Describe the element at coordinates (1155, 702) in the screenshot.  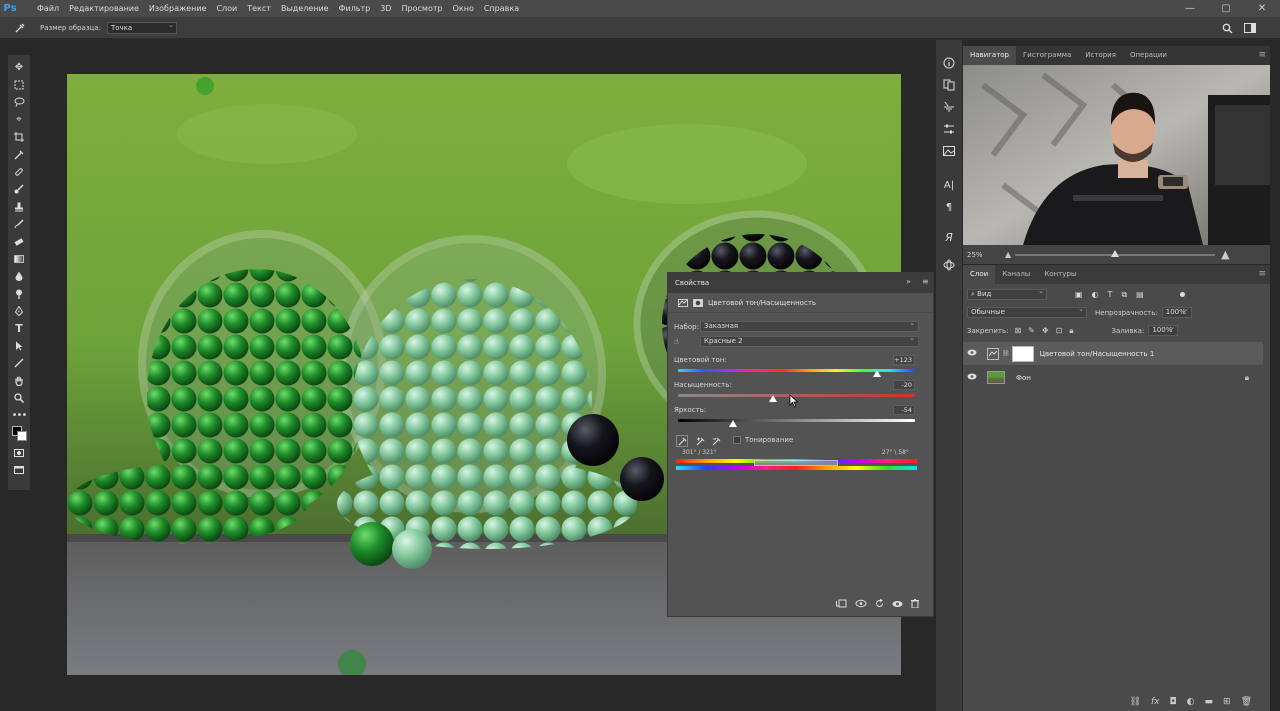
I see `fx-icon: fx` at that location.